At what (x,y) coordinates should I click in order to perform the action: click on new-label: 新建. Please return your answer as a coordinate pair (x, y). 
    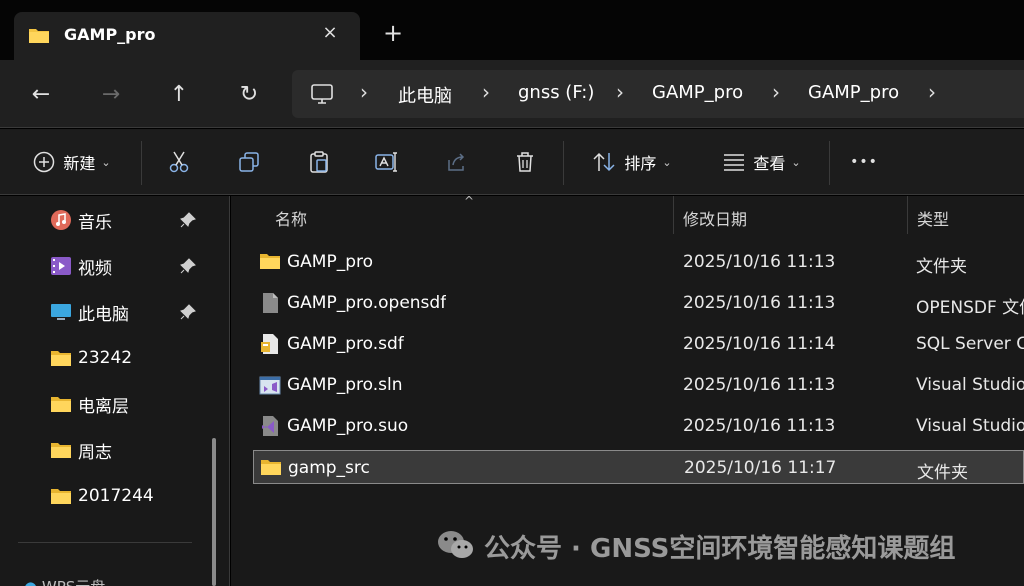
    Looking at the image, I should click on (79, 163).